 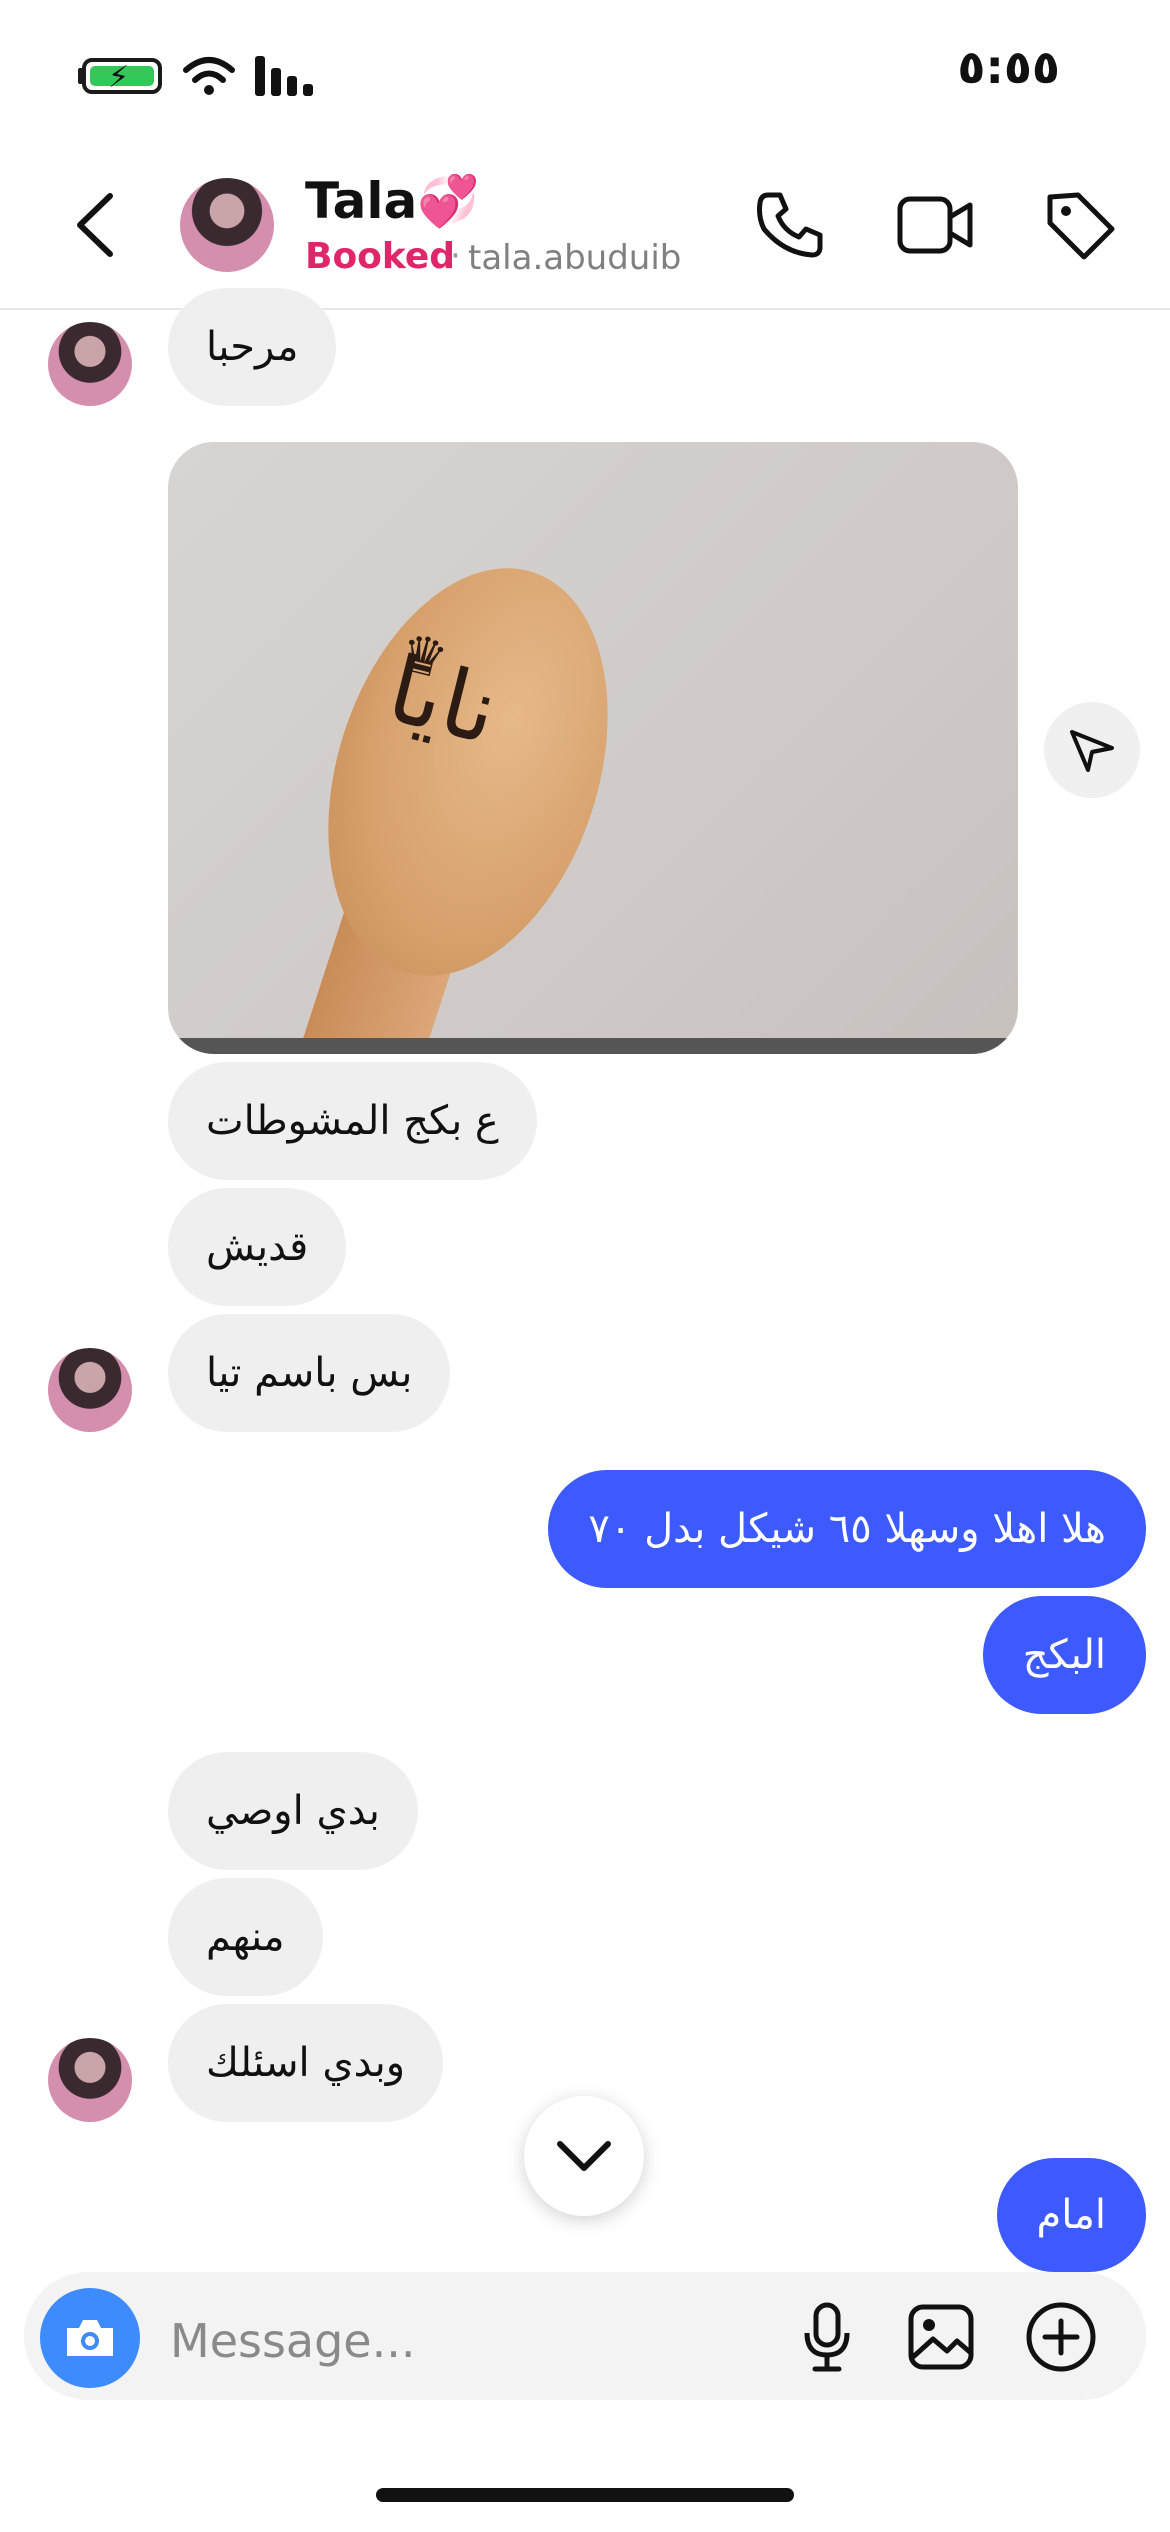 I want to click on microphone-icon, so click(x=827, y=2337).